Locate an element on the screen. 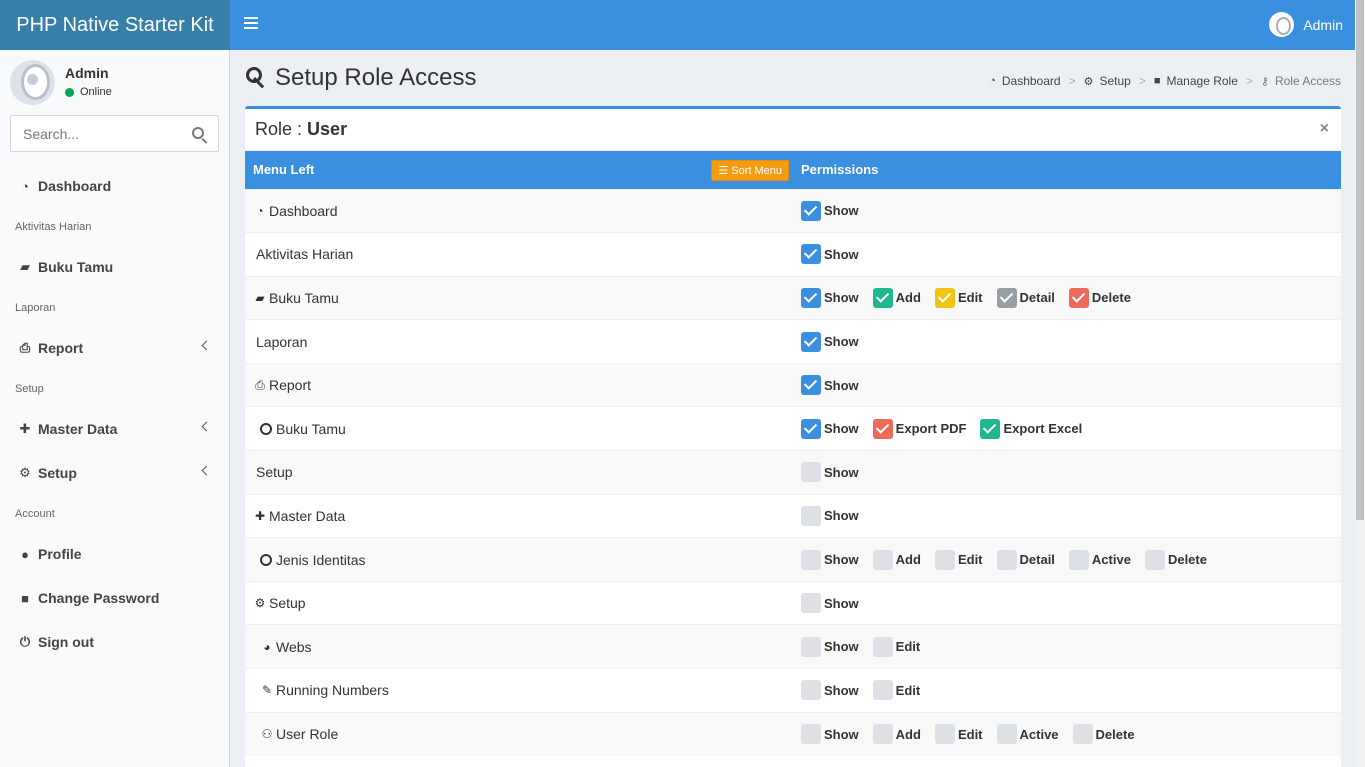 The width and height of the screenshot is (1365, 767). sidebar-item-report: ⎙ Report is located at coordinates (114, 348).